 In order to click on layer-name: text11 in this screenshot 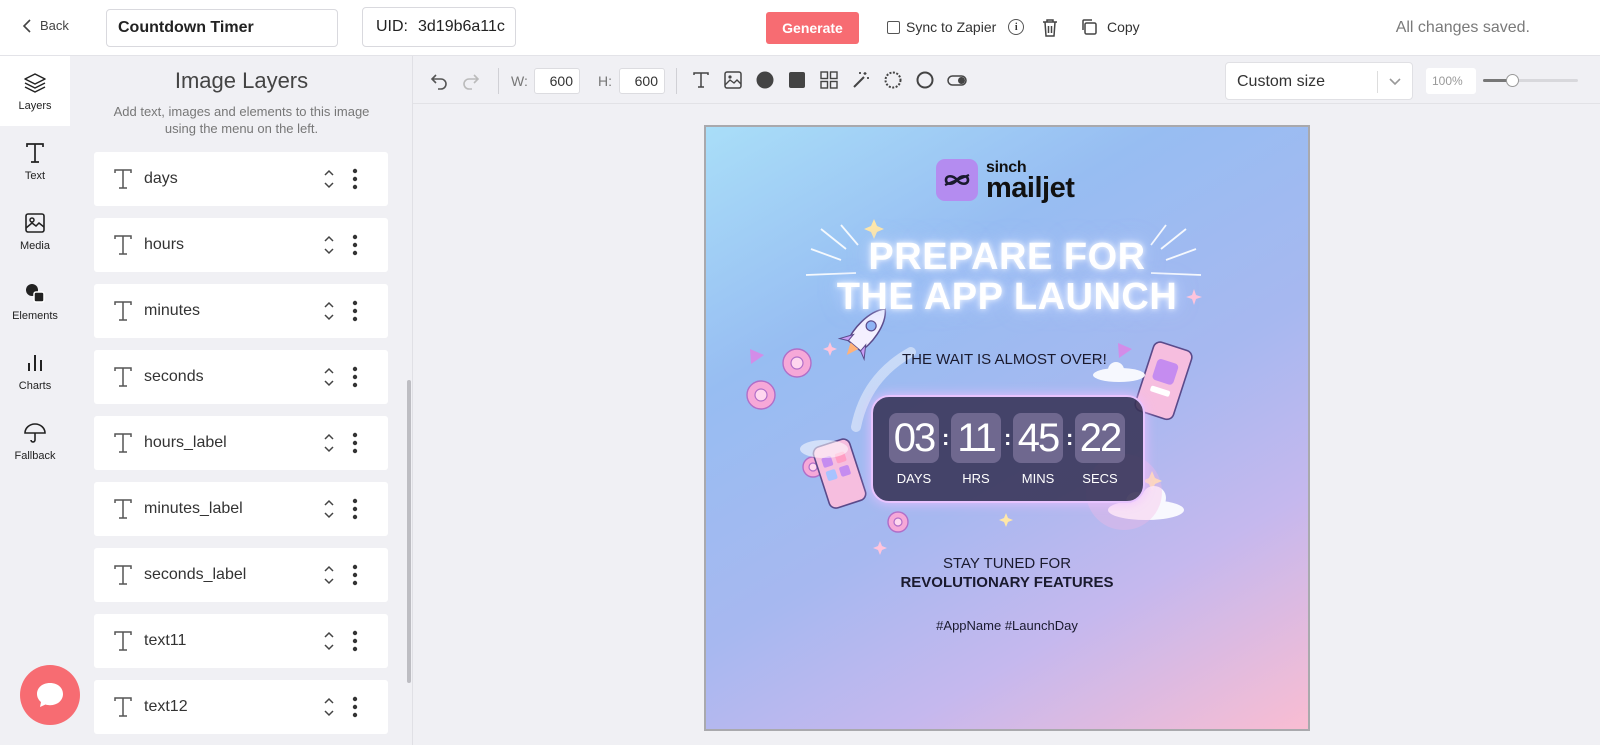, I will do `click(165, 640)`.